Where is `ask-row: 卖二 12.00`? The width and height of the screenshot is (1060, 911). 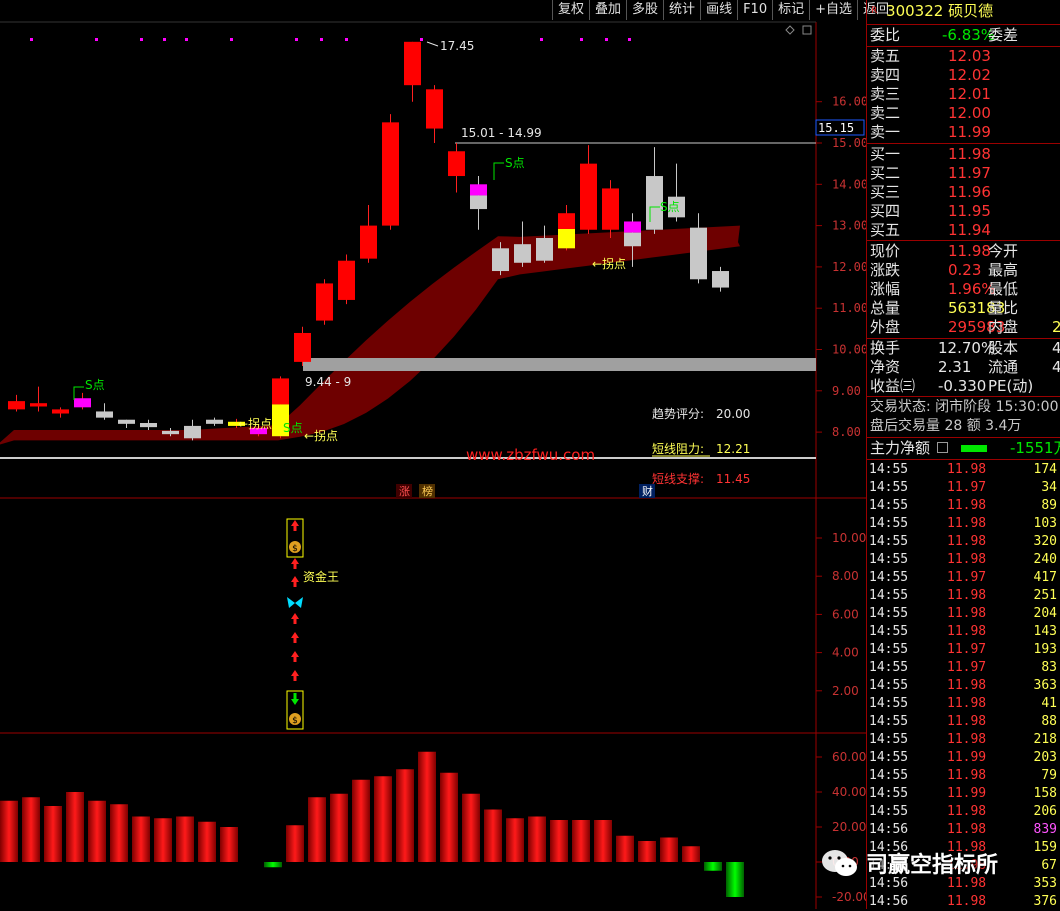 ask-row: 卖二 12.00 is located at coordinates (930, 113).